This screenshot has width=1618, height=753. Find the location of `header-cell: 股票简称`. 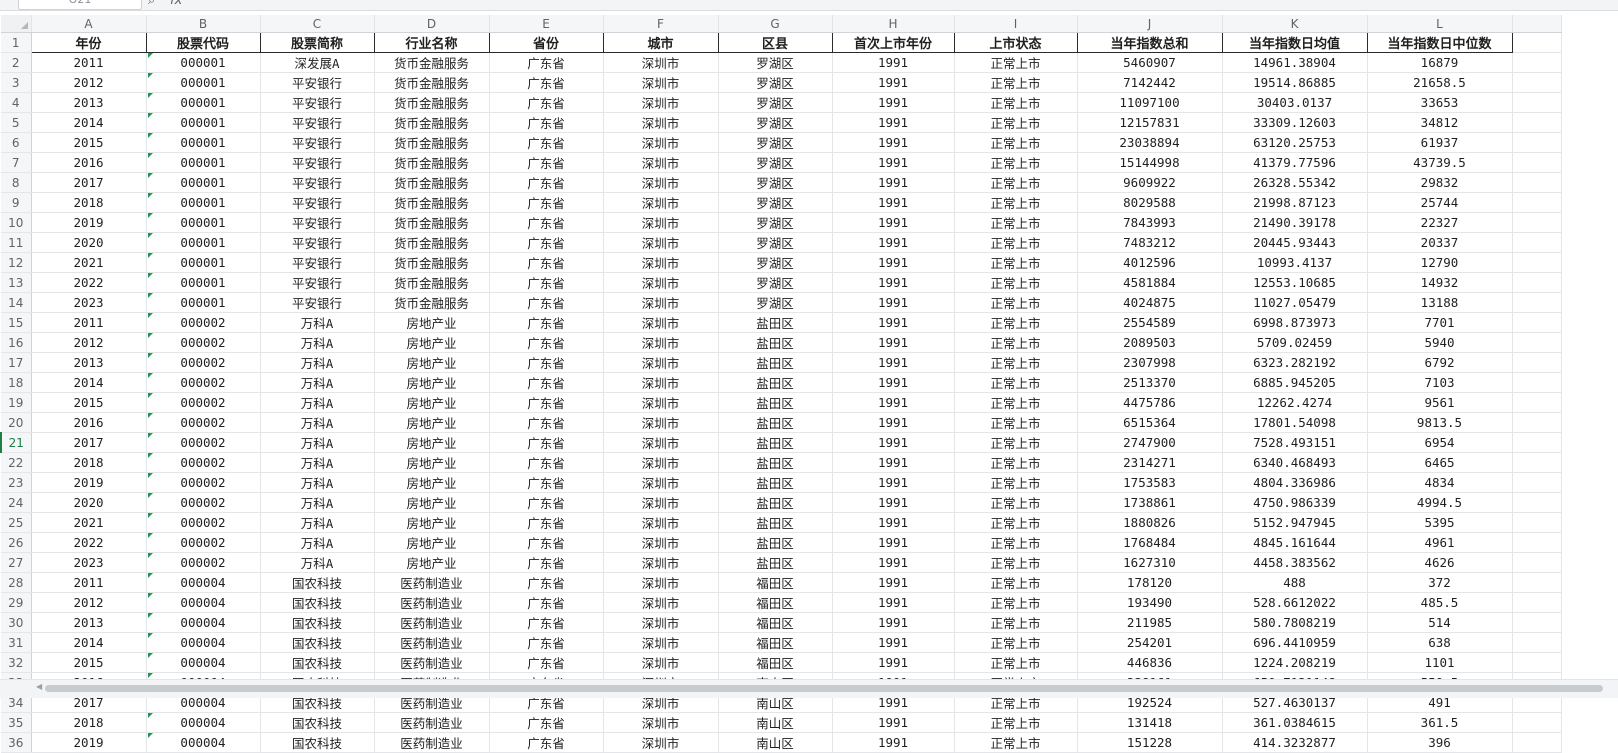

header-cell: 股票简称 is located at coordinates (317, 42).